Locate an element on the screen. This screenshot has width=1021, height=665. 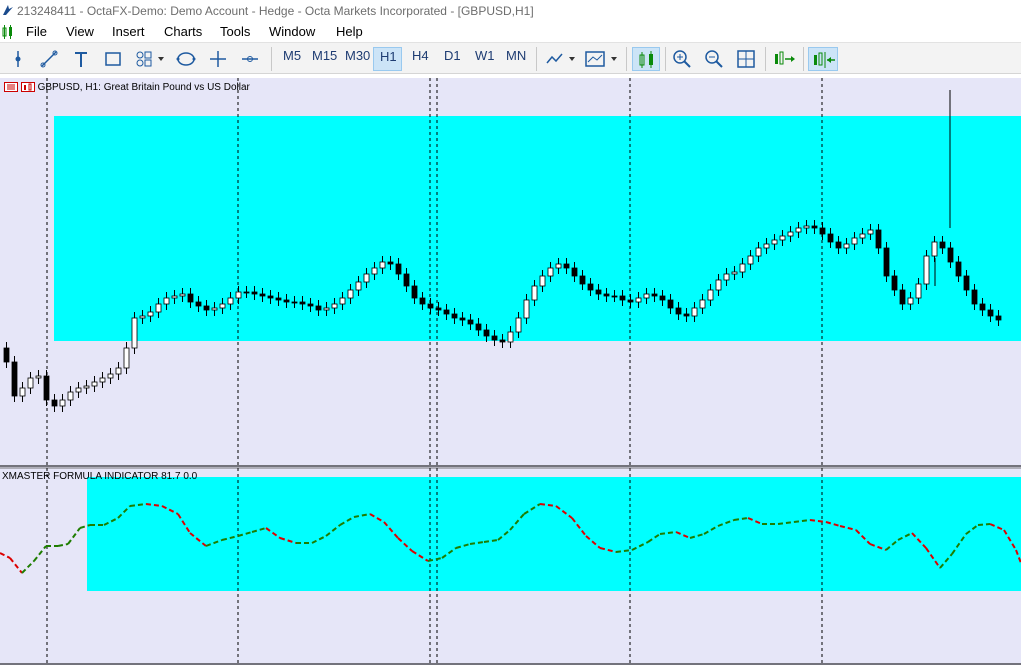
rectangle-icon is located at coordinates (113, 59).